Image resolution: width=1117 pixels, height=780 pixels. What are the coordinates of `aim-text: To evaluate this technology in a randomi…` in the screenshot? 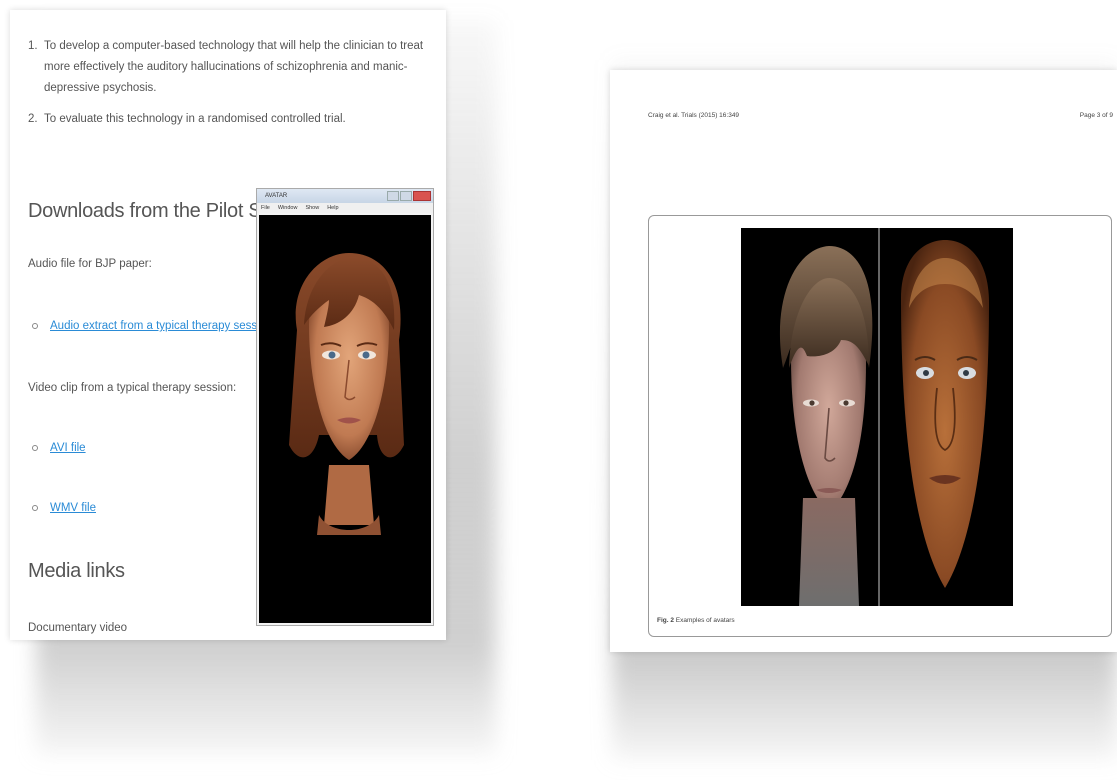 It's located at (195, 119).